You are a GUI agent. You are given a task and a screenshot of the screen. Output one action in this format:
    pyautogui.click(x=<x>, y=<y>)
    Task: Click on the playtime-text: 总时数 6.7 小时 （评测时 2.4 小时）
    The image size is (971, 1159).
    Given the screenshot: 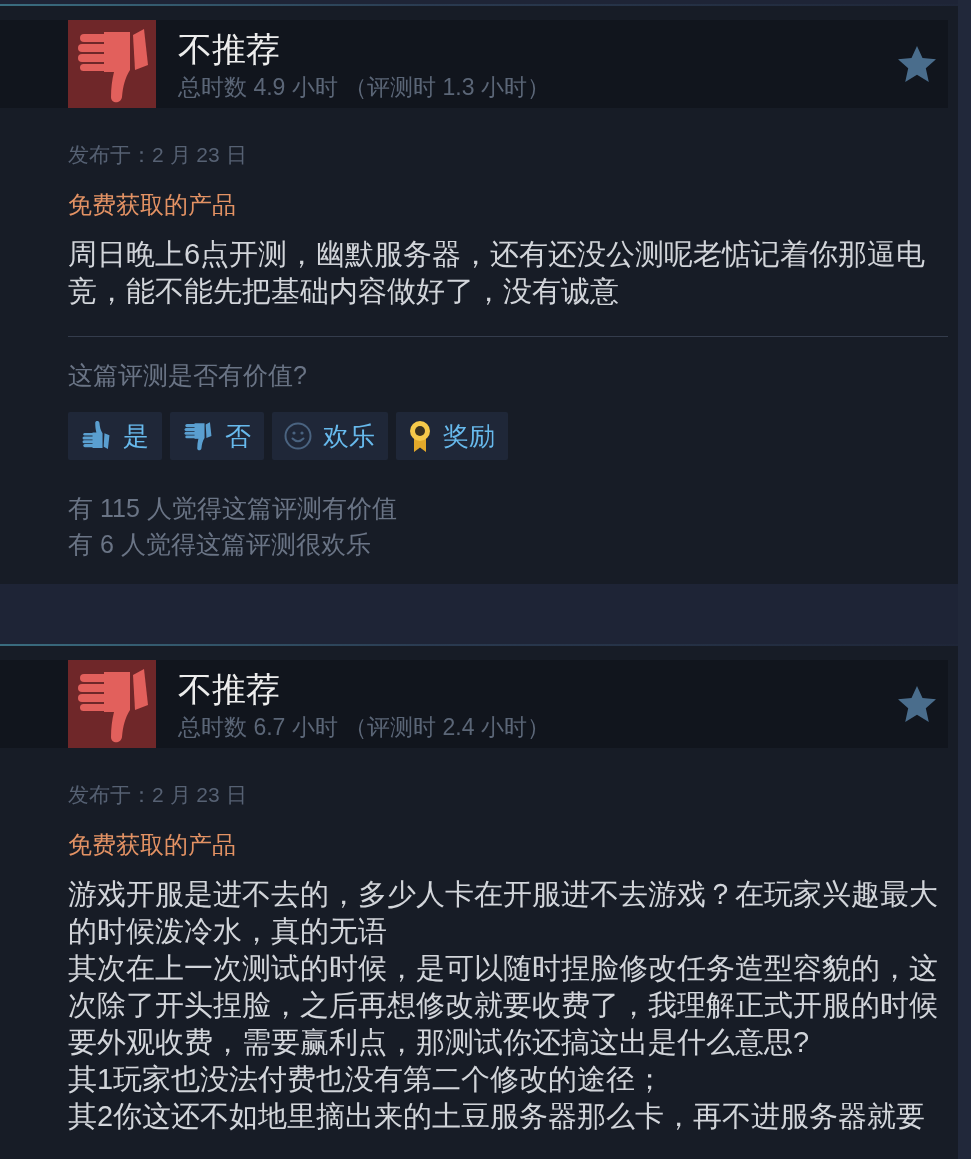 What is the action you would take?
    pyautogui.click(x=364, y=727)
    